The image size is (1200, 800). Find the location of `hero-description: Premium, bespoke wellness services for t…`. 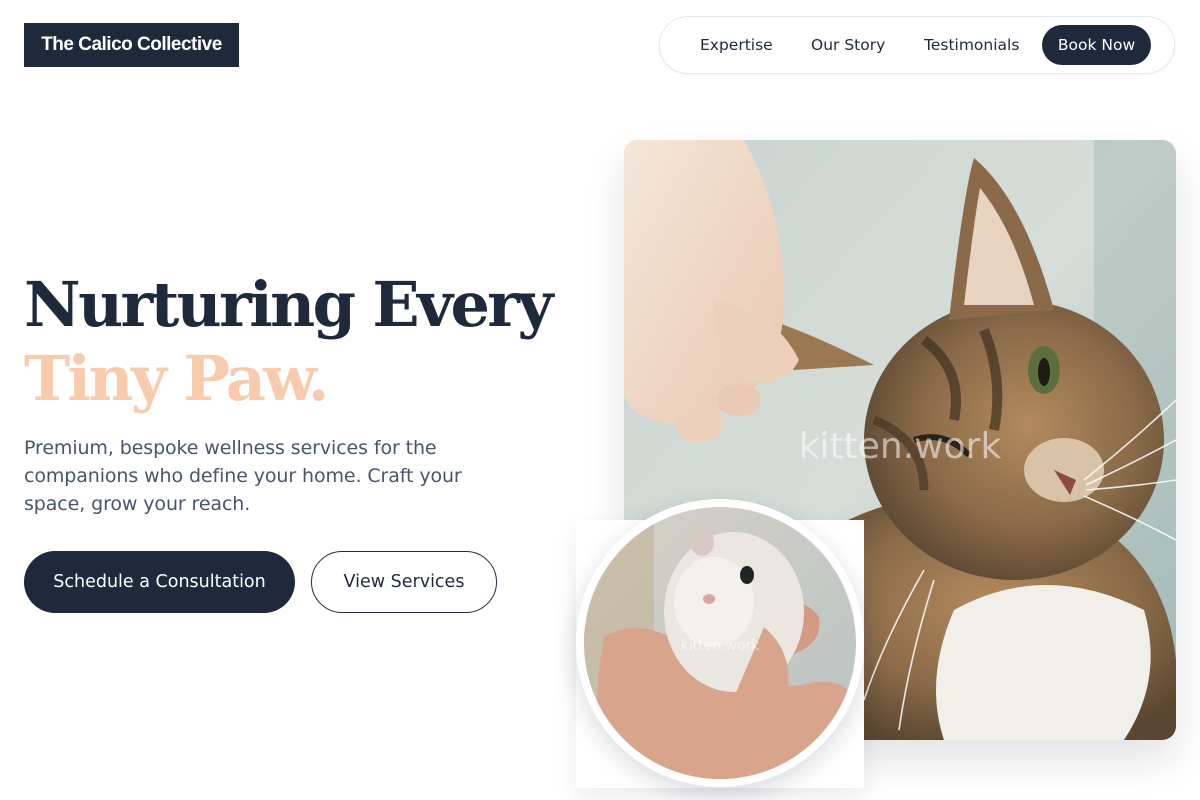

hero-description: Premium, bespoke wellness services for t… is located at coordinates (243, 476).